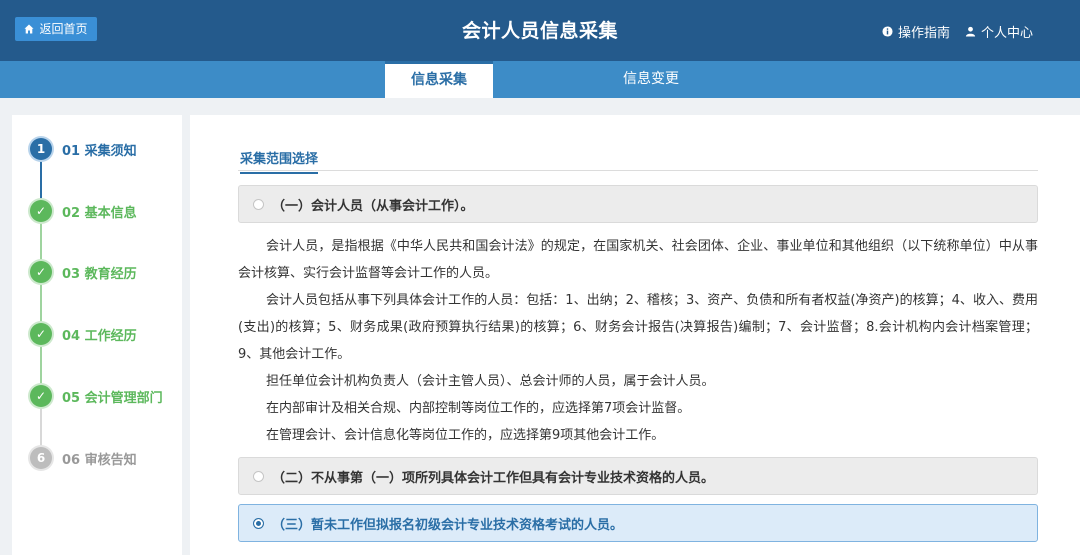  What do you see at coordinates (638, 523) in the screenshot?
I see `option-exam-candidate: （三）暂未工作但拟报名初级会计专业技术资格考试的人员。` at bounding box center [638, 523].